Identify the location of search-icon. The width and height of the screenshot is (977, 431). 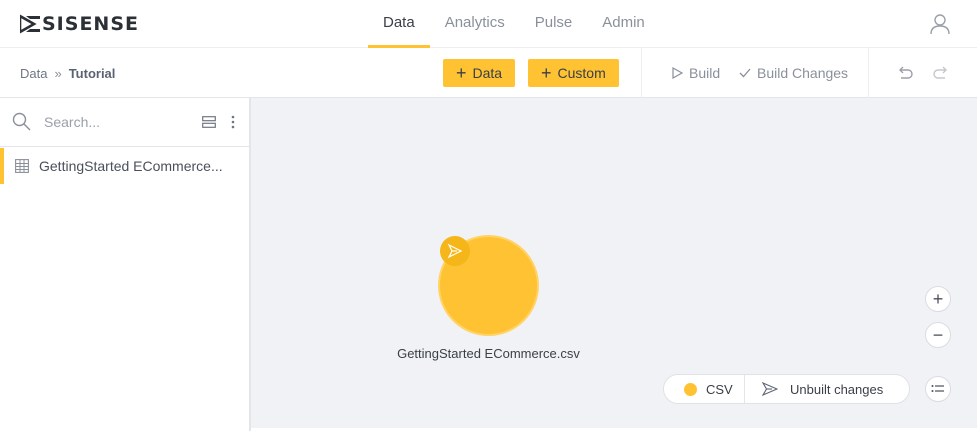
(21, 121).